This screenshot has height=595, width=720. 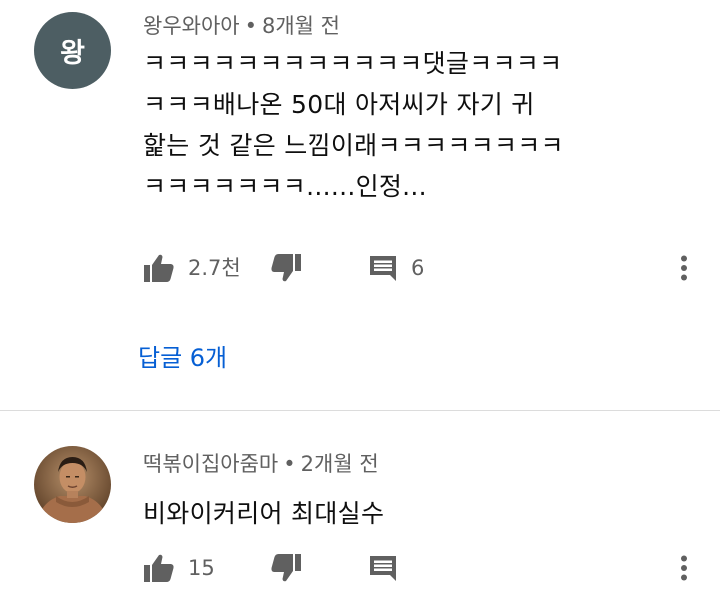 What do you see at coordinates (241, 25) in the screenshot?
I see `comment-header: 왕우와아아 • 8개월 전` at bounding box center [241, 25].